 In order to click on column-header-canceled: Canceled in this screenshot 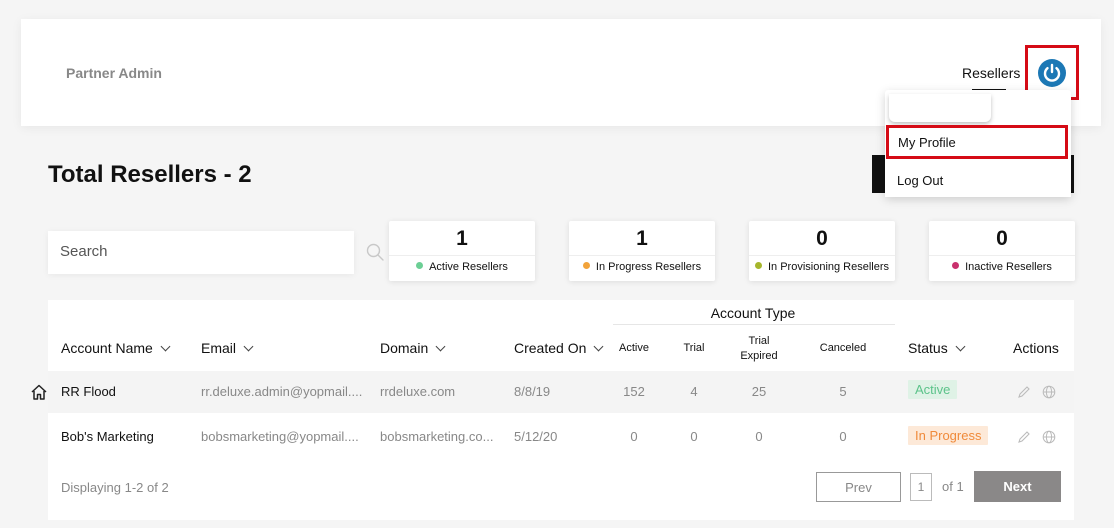, I will do `click(843, 348)`.